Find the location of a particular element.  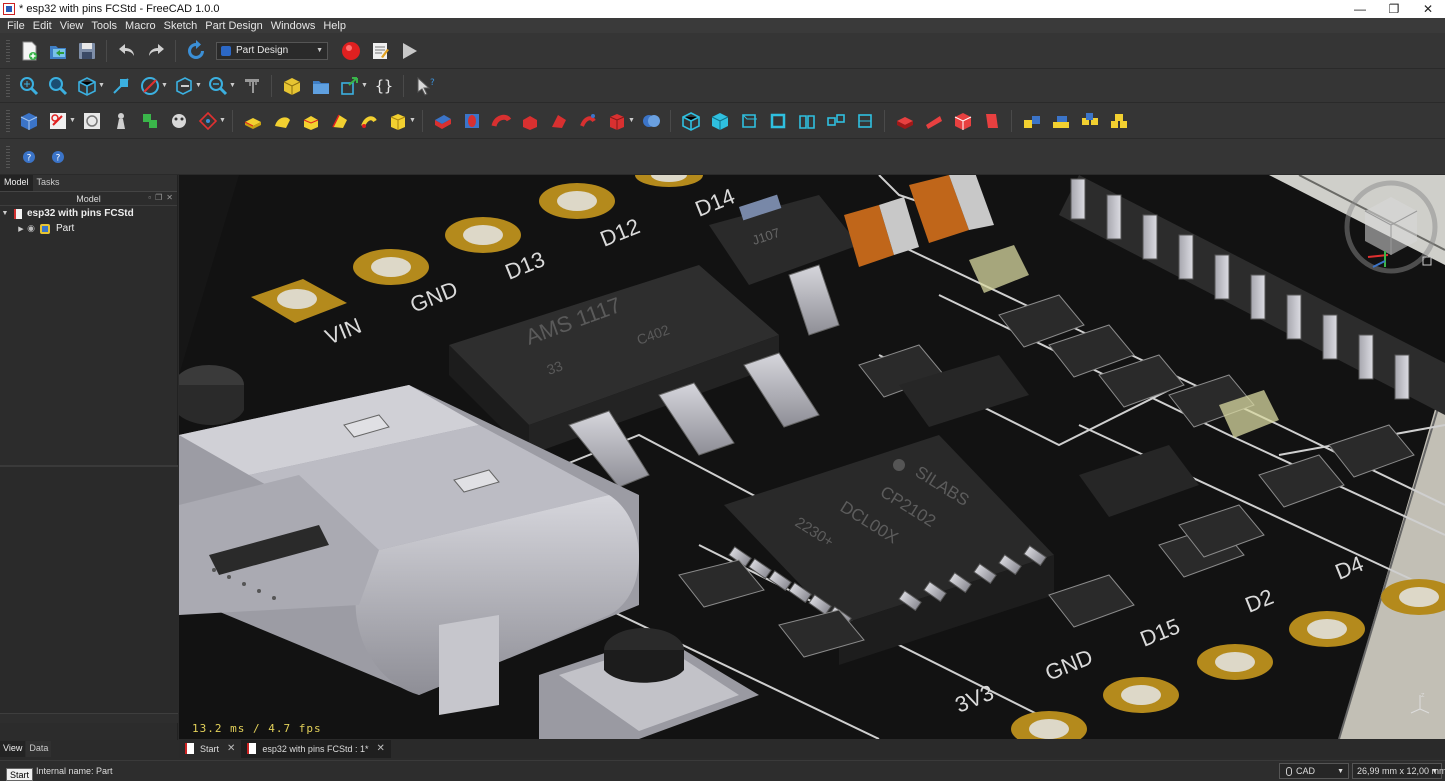

close-button: ✕ is located at coordinates (1428, 9).